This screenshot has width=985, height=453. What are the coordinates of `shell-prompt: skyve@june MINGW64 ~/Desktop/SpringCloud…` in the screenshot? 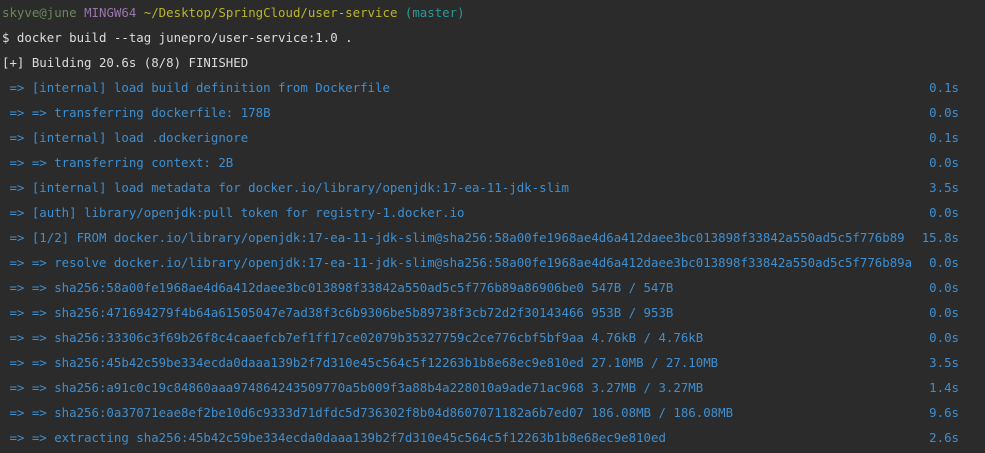 It's located at (492, 15).